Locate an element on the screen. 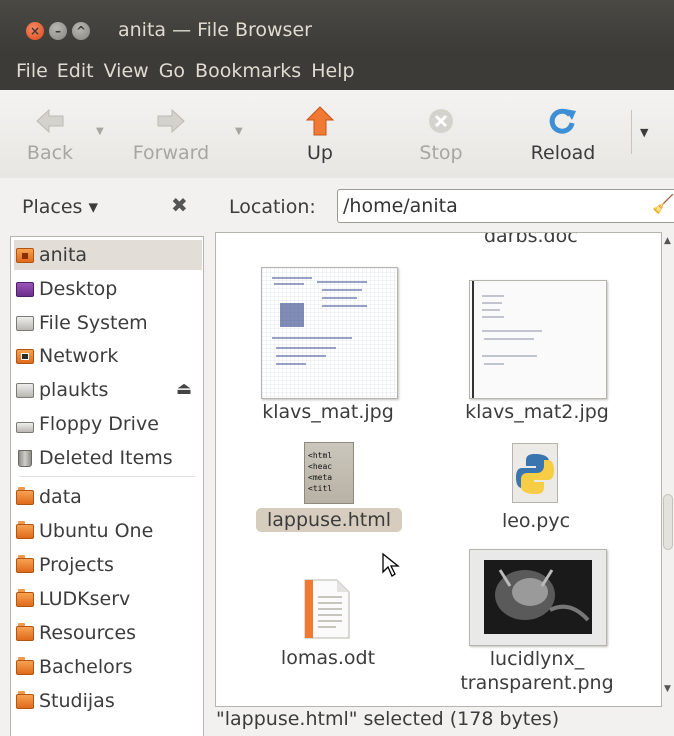 Image resolution: width=674 pixels, height=736 pixels. sidebar-item-floppy-drive: Floppy Drive is located at coordinates (108, 424).